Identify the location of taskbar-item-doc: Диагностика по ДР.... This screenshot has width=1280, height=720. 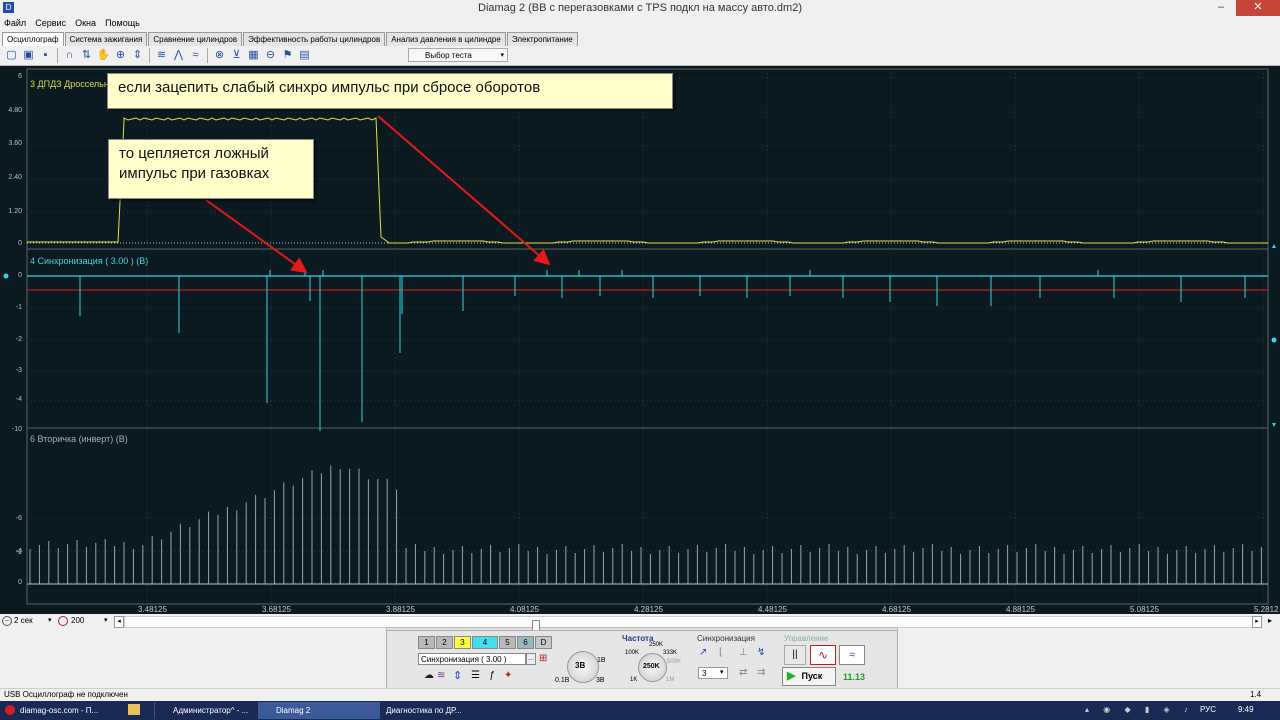
(427, 710).